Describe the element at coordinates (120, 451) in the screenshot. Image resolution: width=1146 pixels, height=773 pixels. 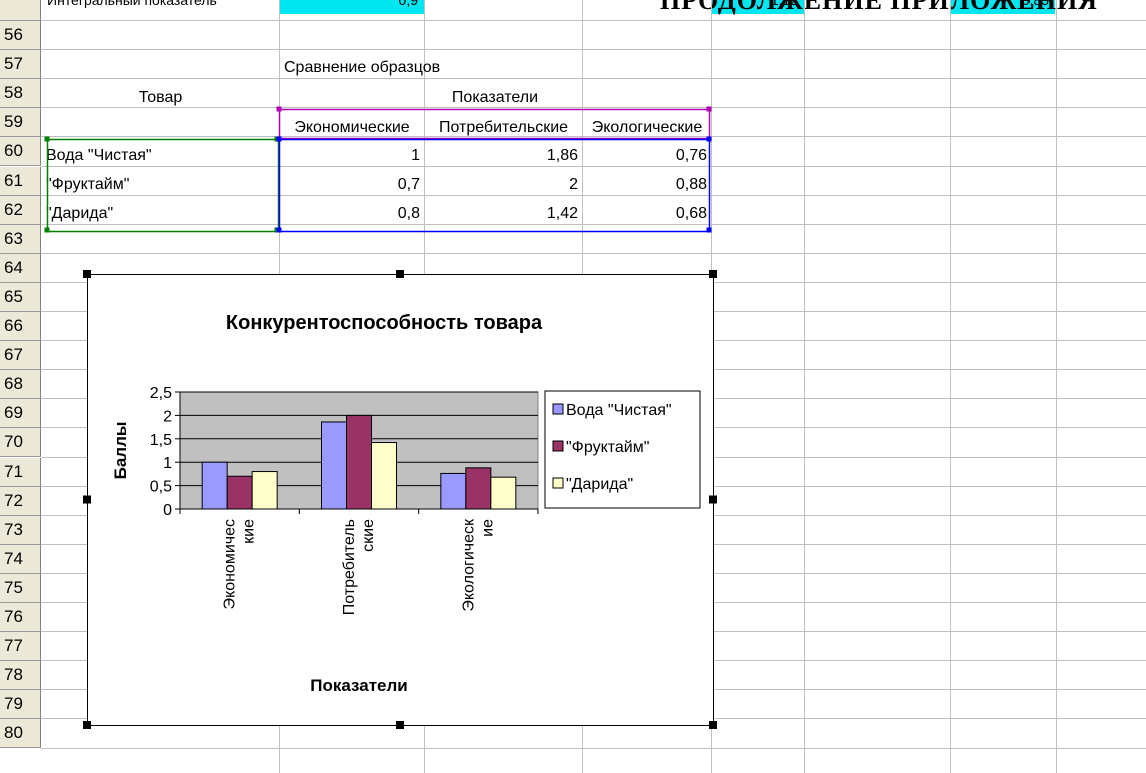
I see `y-axis-title: Баллы` at that location.